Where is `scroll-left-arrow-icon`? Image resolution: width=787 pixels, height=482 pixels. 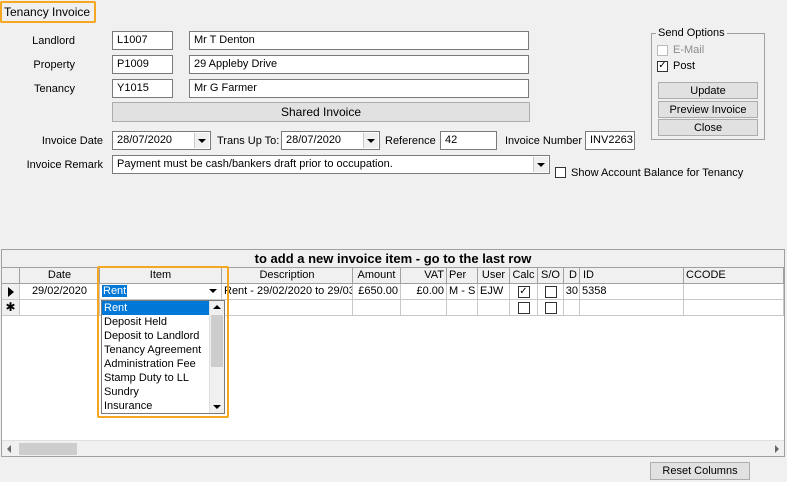 scroll-left-arrow-icon is located at coordinates (9, 449).